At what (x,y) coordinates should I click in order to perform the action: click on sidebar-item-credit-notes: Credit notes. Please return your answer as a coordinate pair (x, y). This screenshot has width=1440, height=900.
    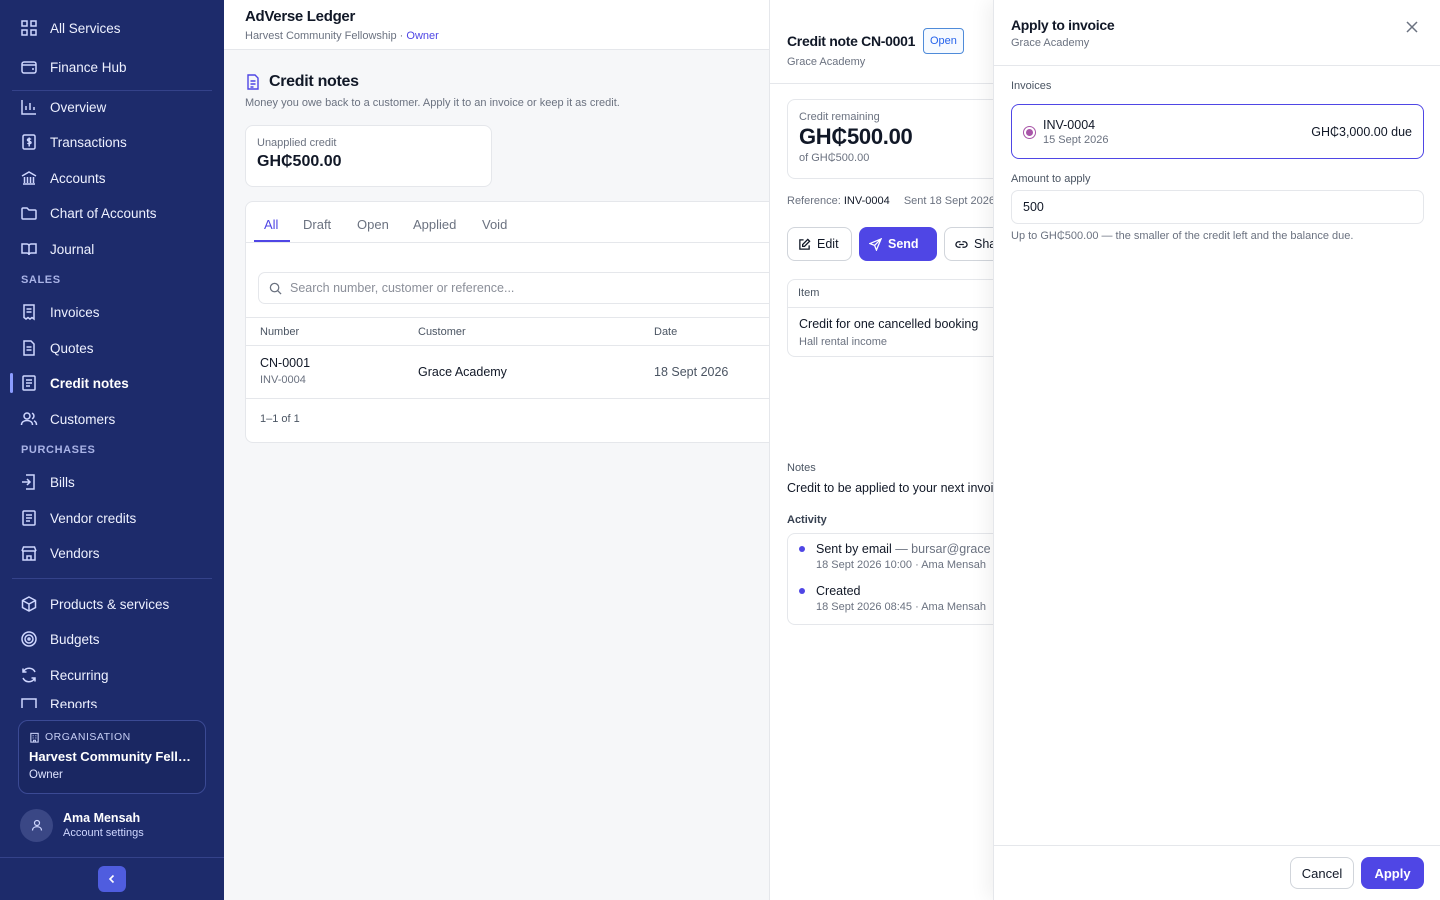
    Looking at the image, I should click on (111, 383).